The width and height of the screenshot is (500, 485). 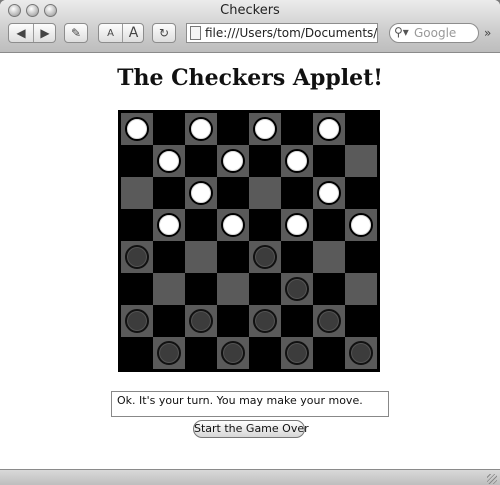 What do you see at coordinates (111, 33) in the screenshot?
I see `text-smaller-button: A` at bounding box center [111, 33].